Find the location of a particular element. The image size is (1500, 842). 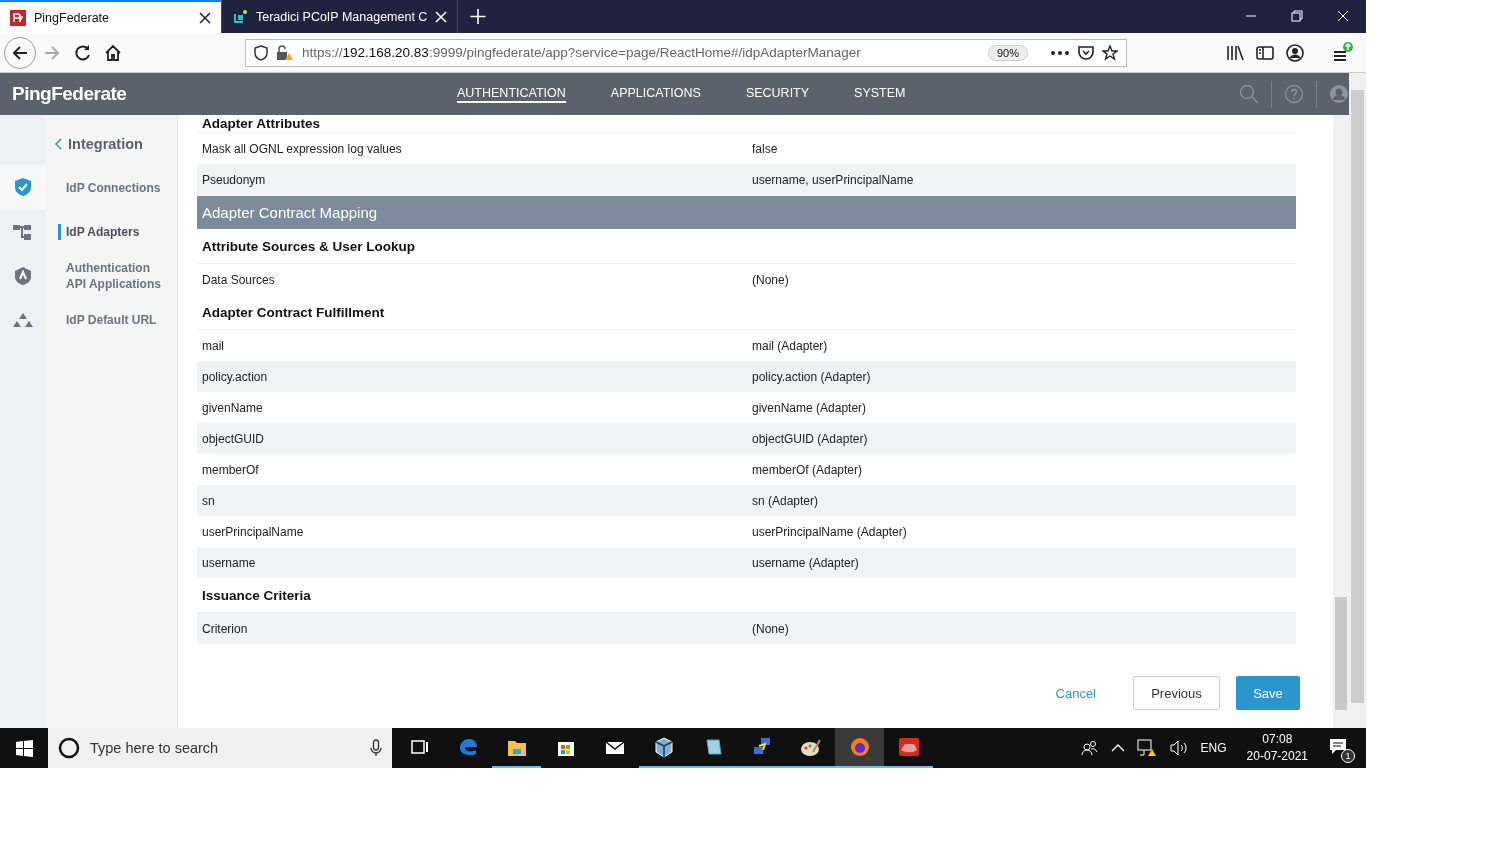

nav-tab: SYSTEM is located at coordinates (880, 94).